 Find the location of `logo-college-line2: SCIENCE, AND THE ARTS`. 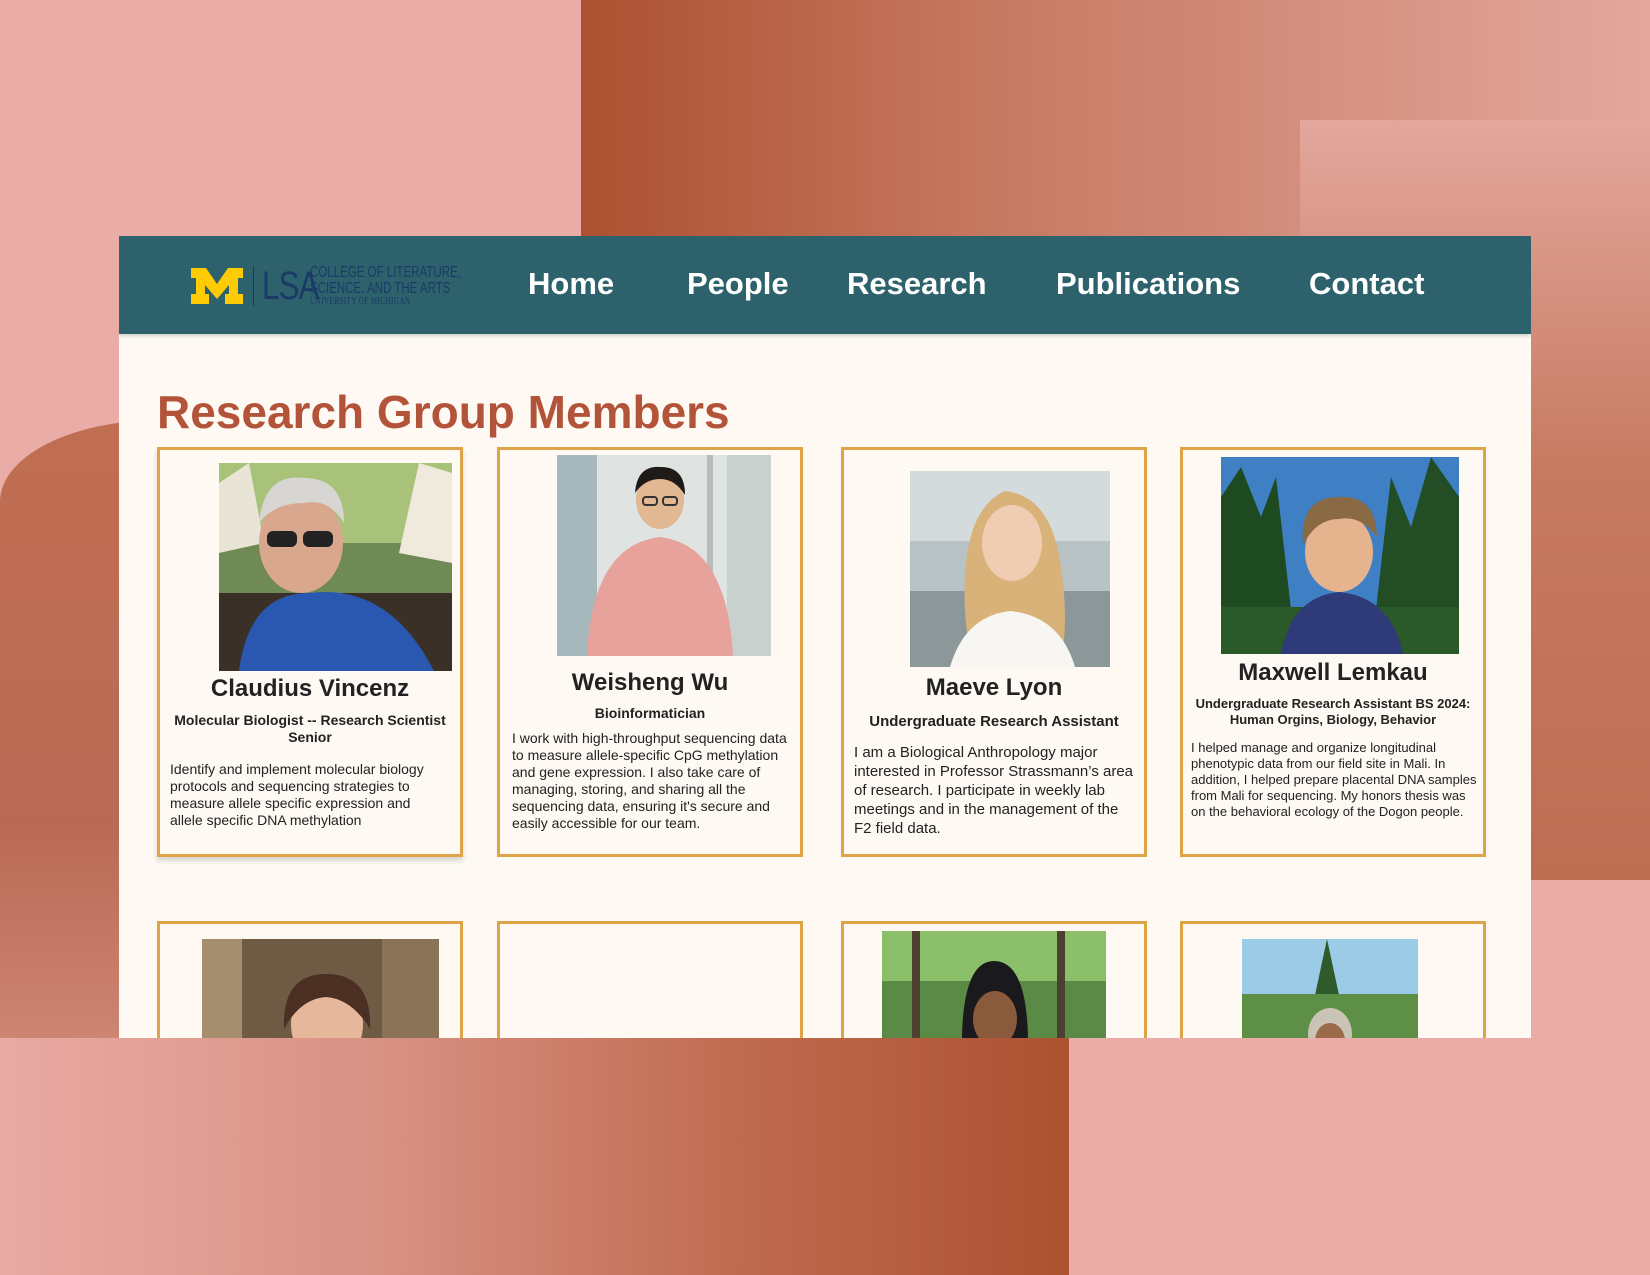

logo-college-line2: SCIENCE, AND THE ARTS is located at coordinates (380, 288).